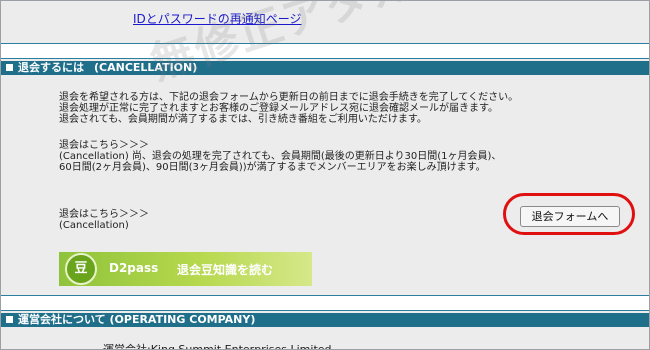 This screenshot has height=350, width=650. Describe the element at coordinates (94, 225) in the screenshot. I see `text-line: (Cancellation)` at that location.